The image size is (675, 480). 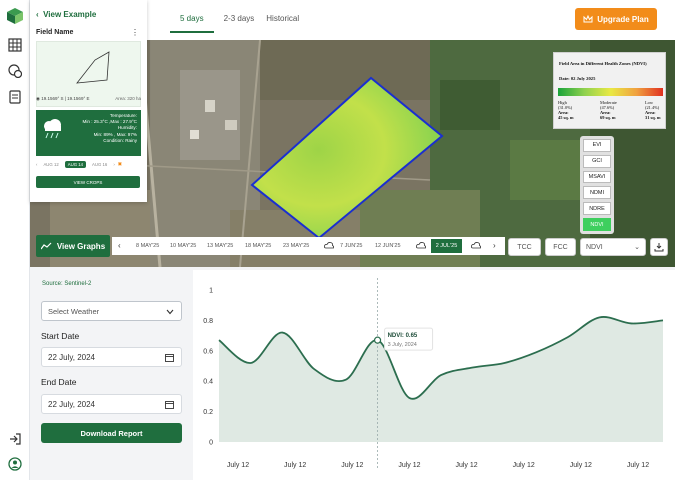 I want to click on back-link: ‹ View Example, so click(x=66, y=14).